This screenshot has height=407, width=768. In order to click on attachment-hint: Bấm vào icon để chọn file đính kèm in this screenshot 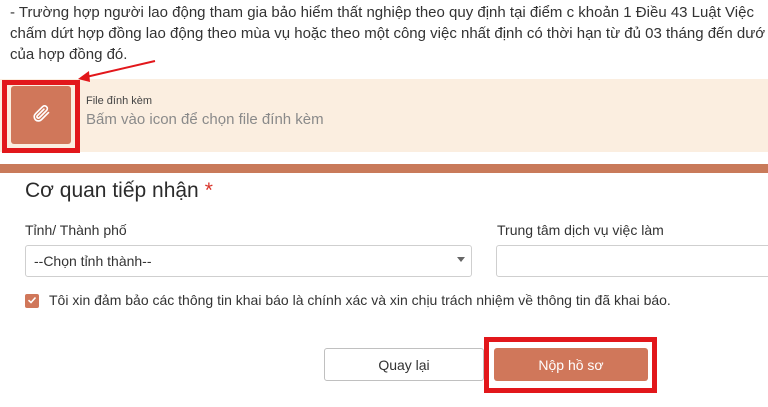, I will do `click(205, 119)`.